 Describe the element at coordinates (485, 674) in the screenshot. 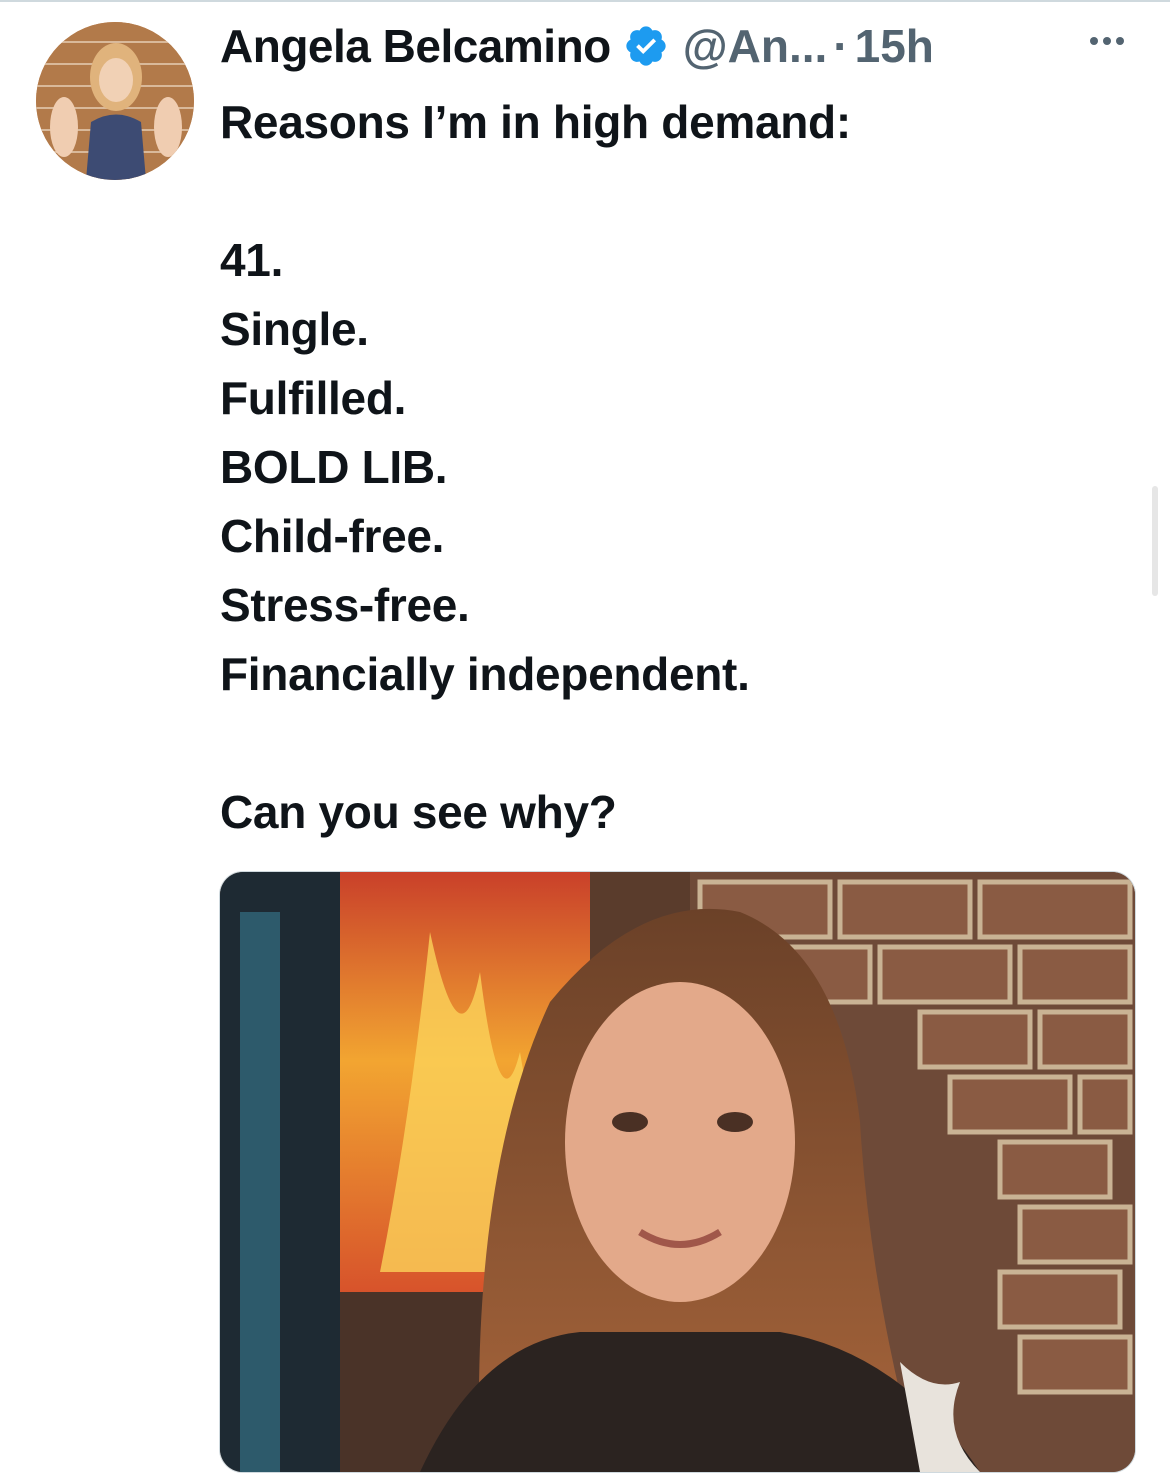

I see `text-line: Financially independent.` at that location.